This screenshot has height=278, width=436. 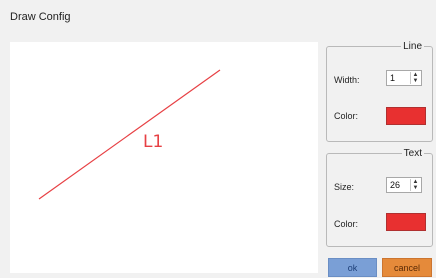 What do you see at coordinates (404, 185) in the screenshot?
I see `text-size-spinbox: 26 ▲ ▼` at bounding box center [404, 185].